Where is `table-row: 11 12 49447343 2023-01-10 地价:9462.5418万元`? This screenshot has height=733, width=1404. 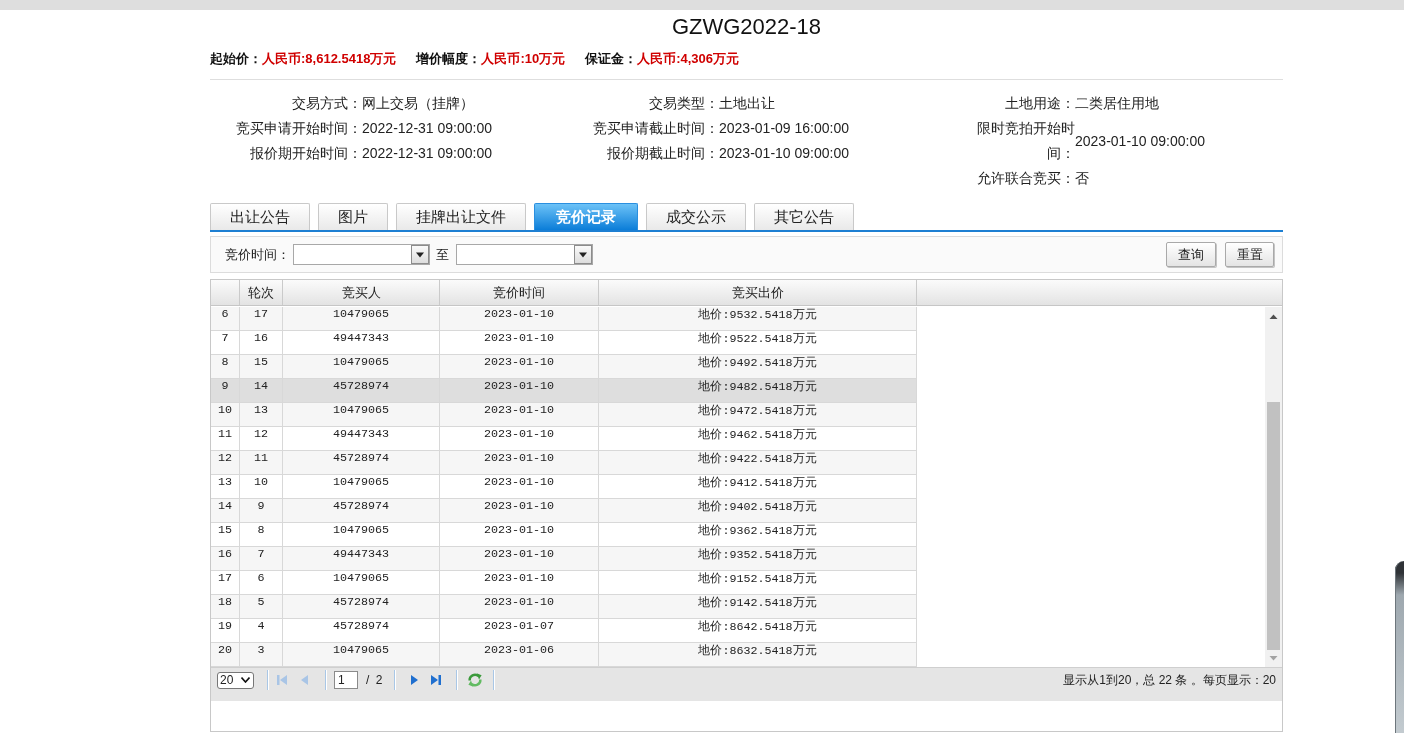 table-row: 11 12 49447343 2023-01-10 地价:9462.5418万元 is located at coordinates (564, 439).